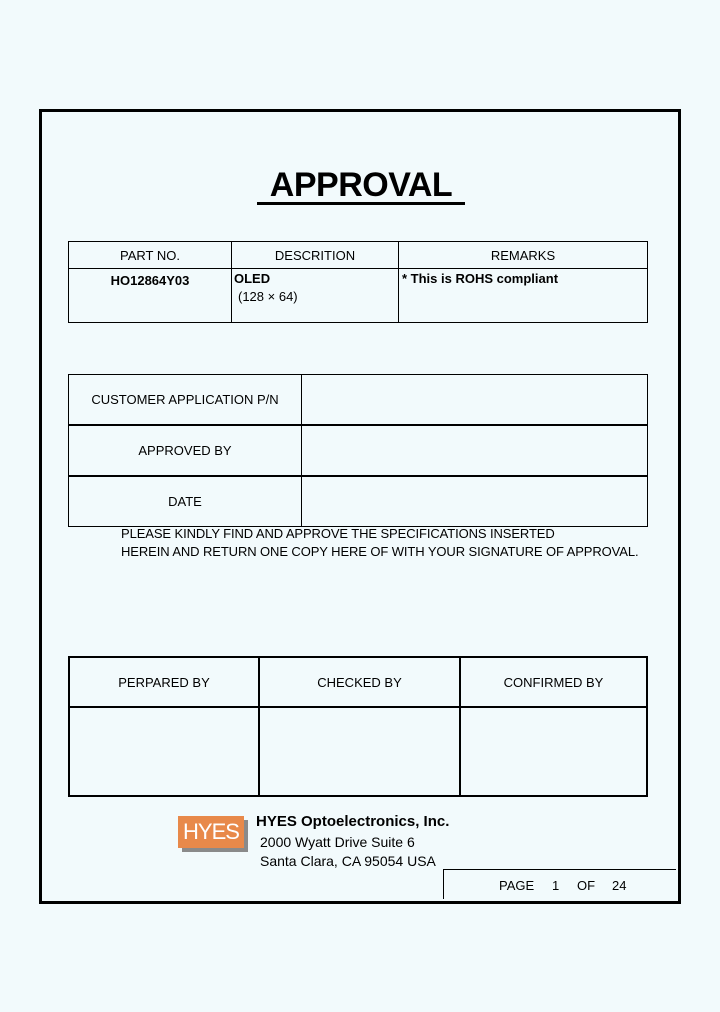  Describe the element at coordinates (474, 450) in the screenshot. I see `approved-by-field` at that location.